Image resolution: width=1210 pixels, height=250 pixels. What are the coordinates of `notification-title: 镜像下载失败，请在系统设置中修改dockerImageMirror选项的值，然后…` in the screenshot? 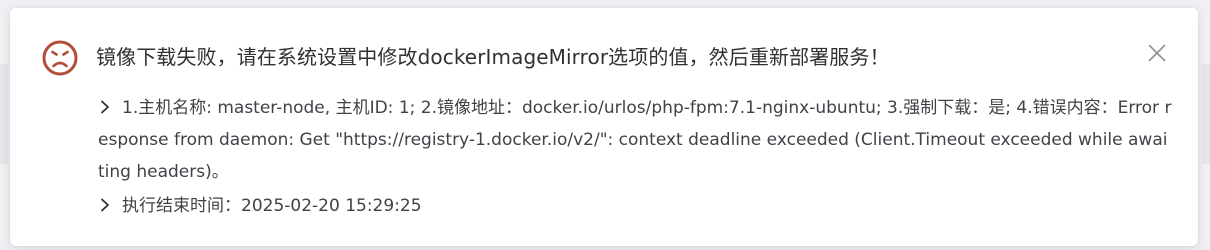 It's located at (493, 57).